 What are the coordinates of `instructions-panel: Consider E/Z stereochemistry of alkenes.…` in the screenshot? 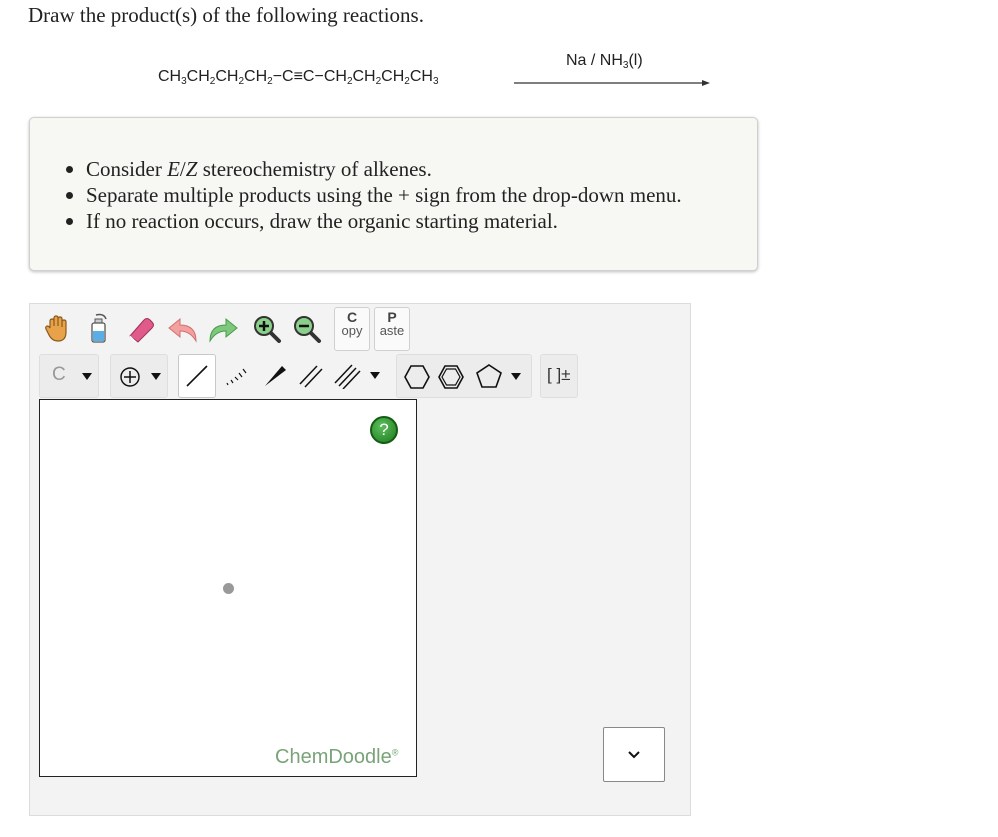 It's located at (393, 194).